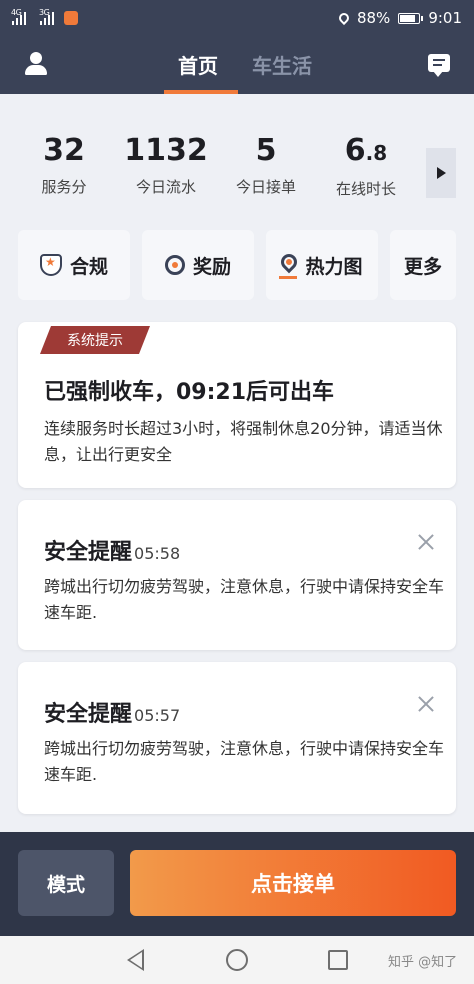  Describe the element at coordinates (64, 150) in the screenshot. I see `stat-value: 32` at that location.